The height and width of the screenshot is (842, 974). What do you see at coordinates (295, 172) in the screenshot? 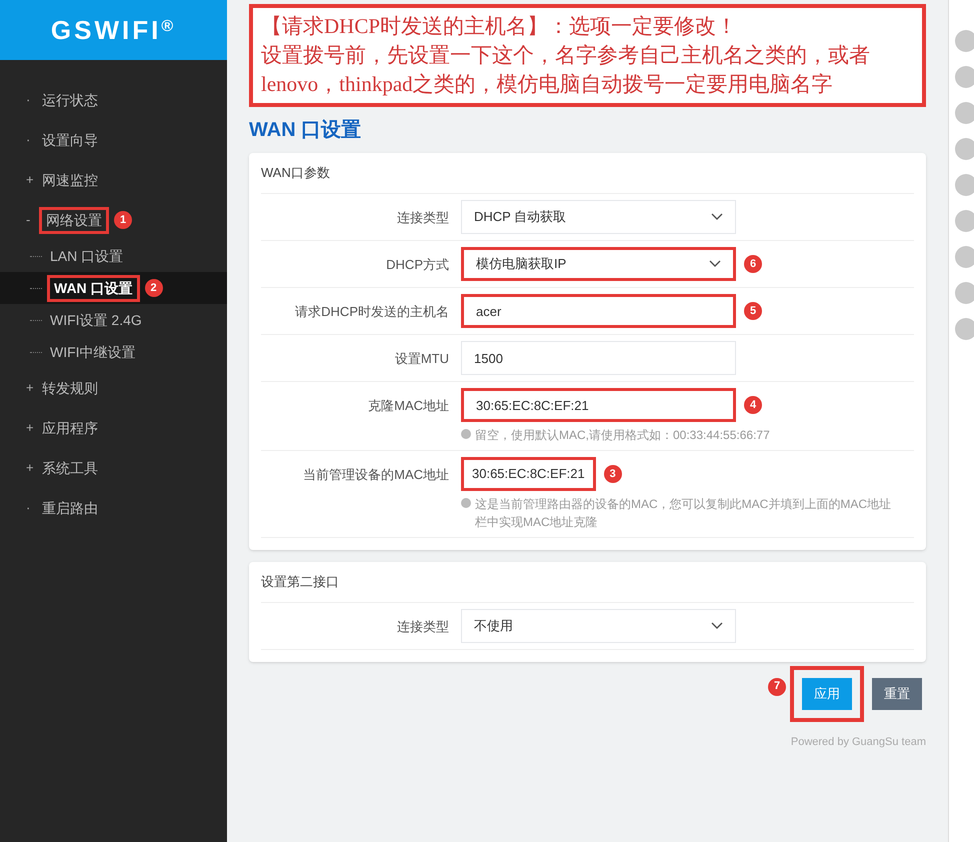
I see `card-title: WAN口参数` at bounding box center [295, 172].